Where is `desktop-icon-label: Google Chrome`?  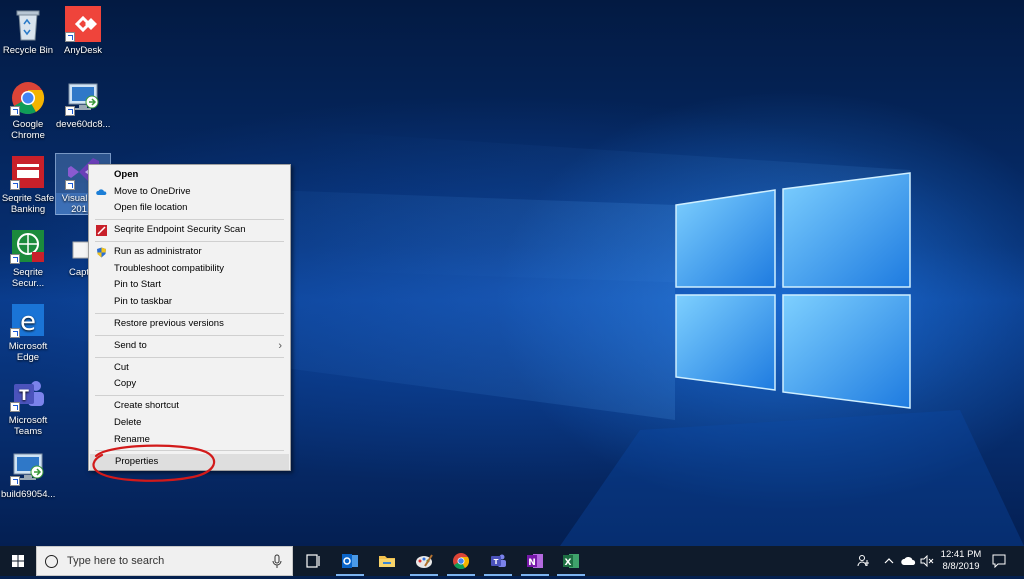
desktop-icon-label: Google Chrome is located at coordinates (28, 130).